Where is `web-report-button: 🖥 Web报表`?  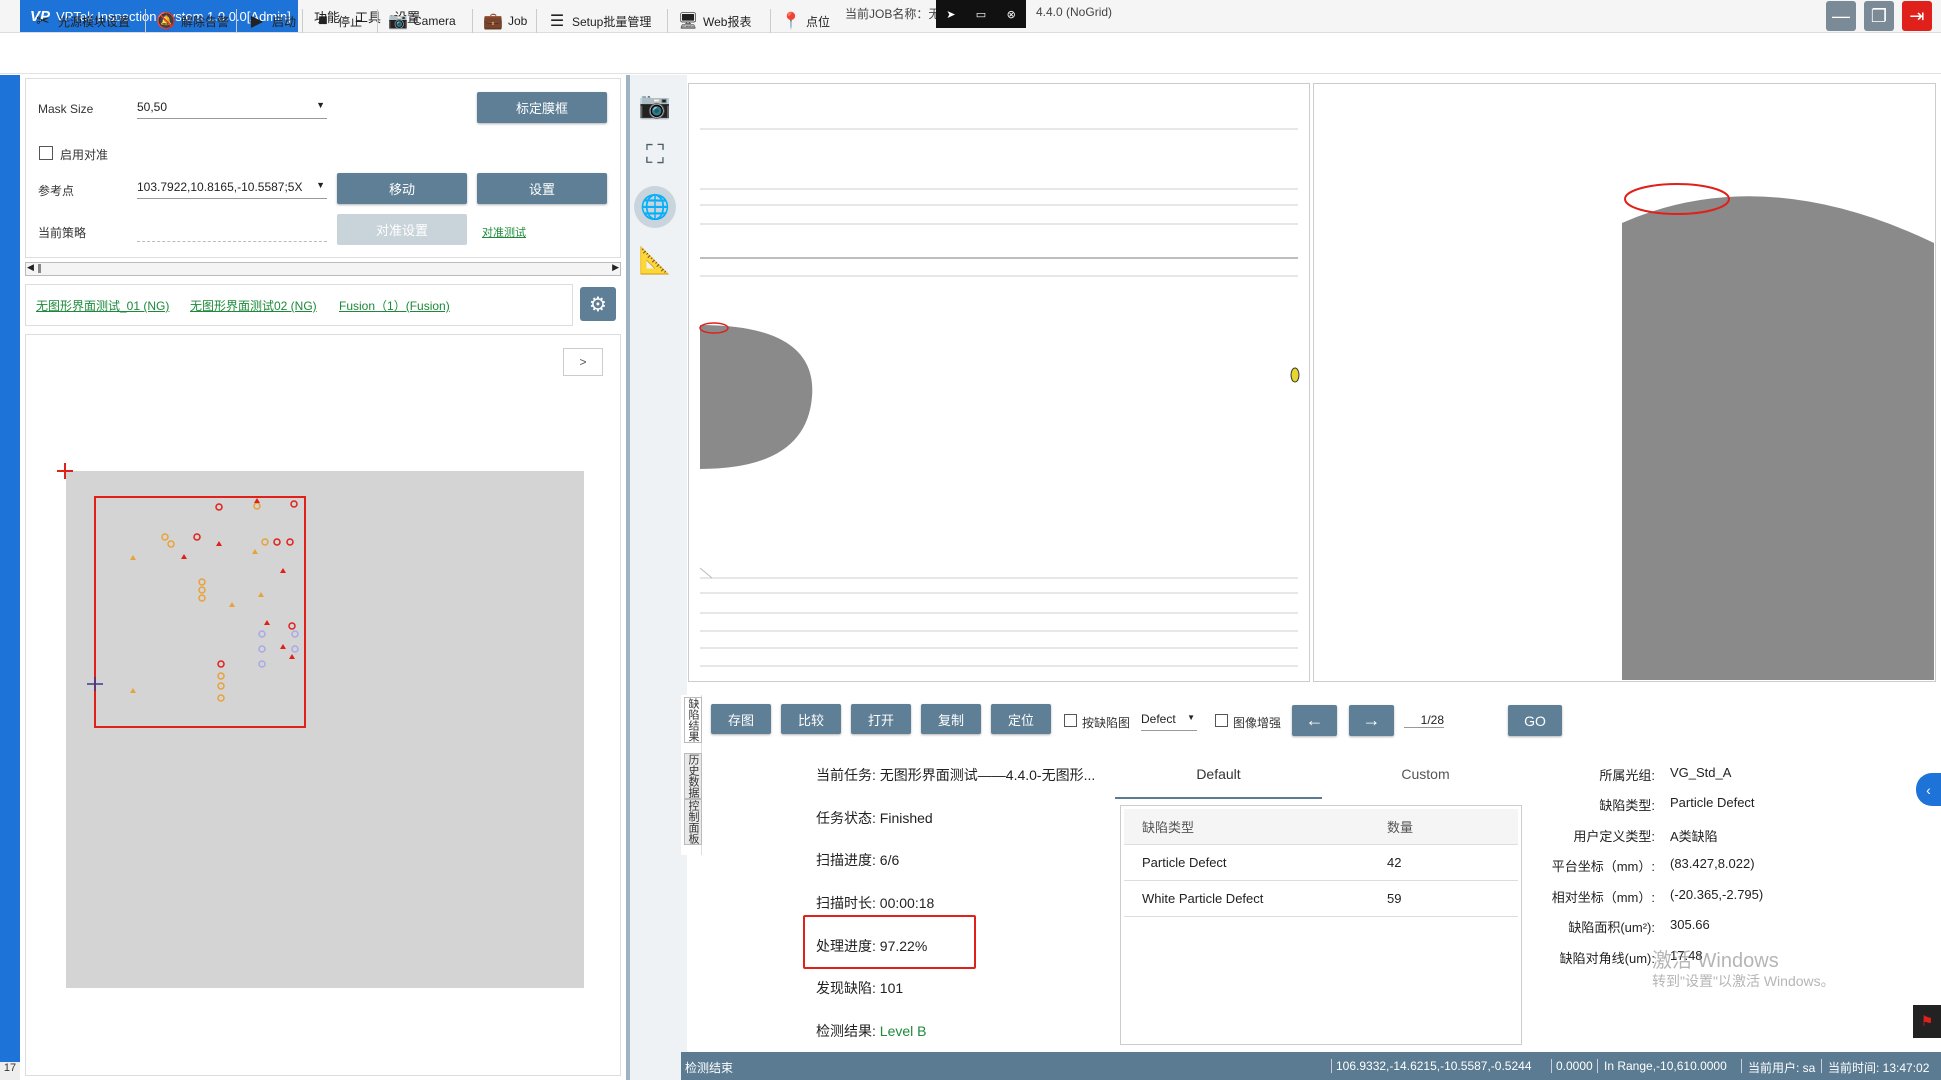
web-report-button: 🖥 Web报表 is located at coordinates (714, 21).